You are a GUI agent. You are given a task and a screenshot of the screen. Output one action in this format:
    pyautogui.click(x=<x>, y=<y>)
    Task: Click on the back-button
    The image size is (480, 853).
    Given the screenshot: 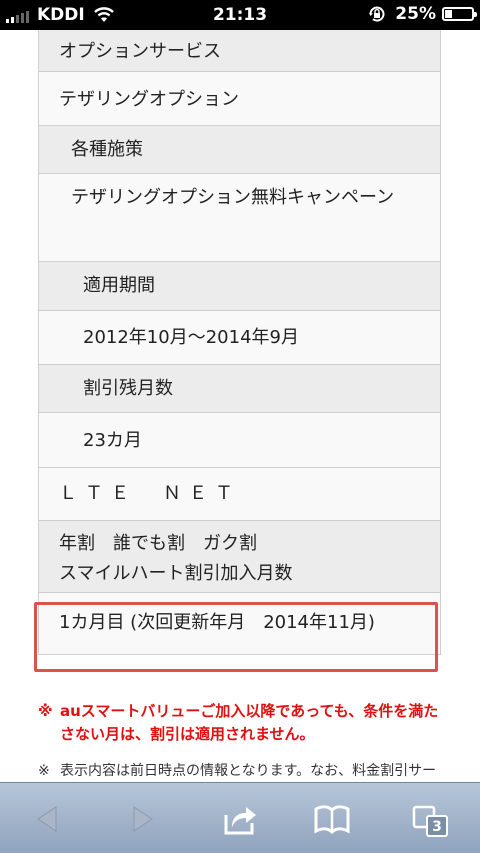 What is the action you would take?
    pyautogui.click(x=48, y=819)
    